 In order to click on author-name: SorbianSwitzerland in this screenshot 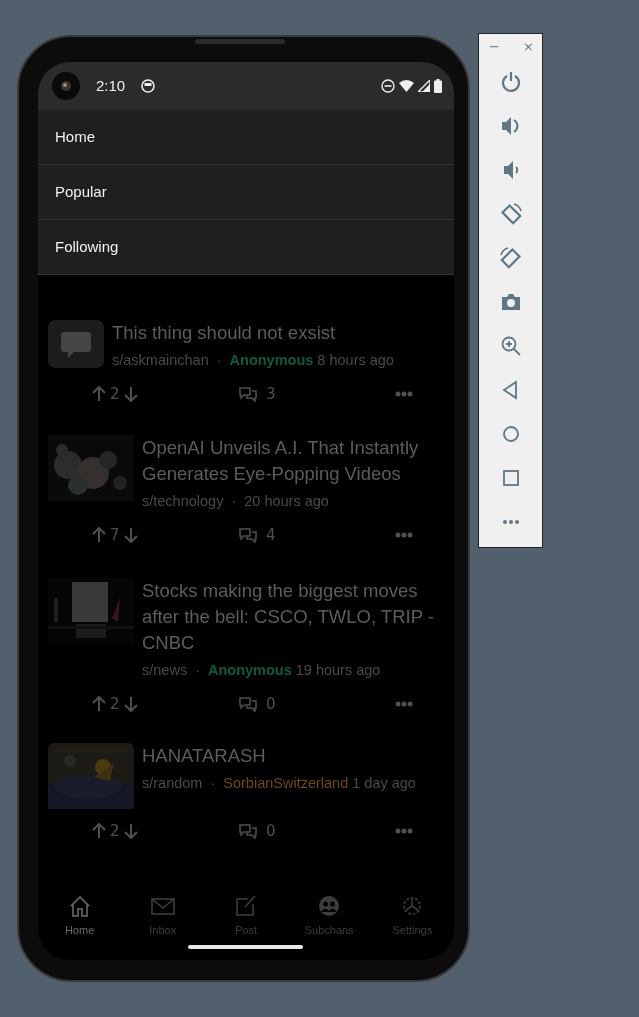, I will do `click(286, 784)`.